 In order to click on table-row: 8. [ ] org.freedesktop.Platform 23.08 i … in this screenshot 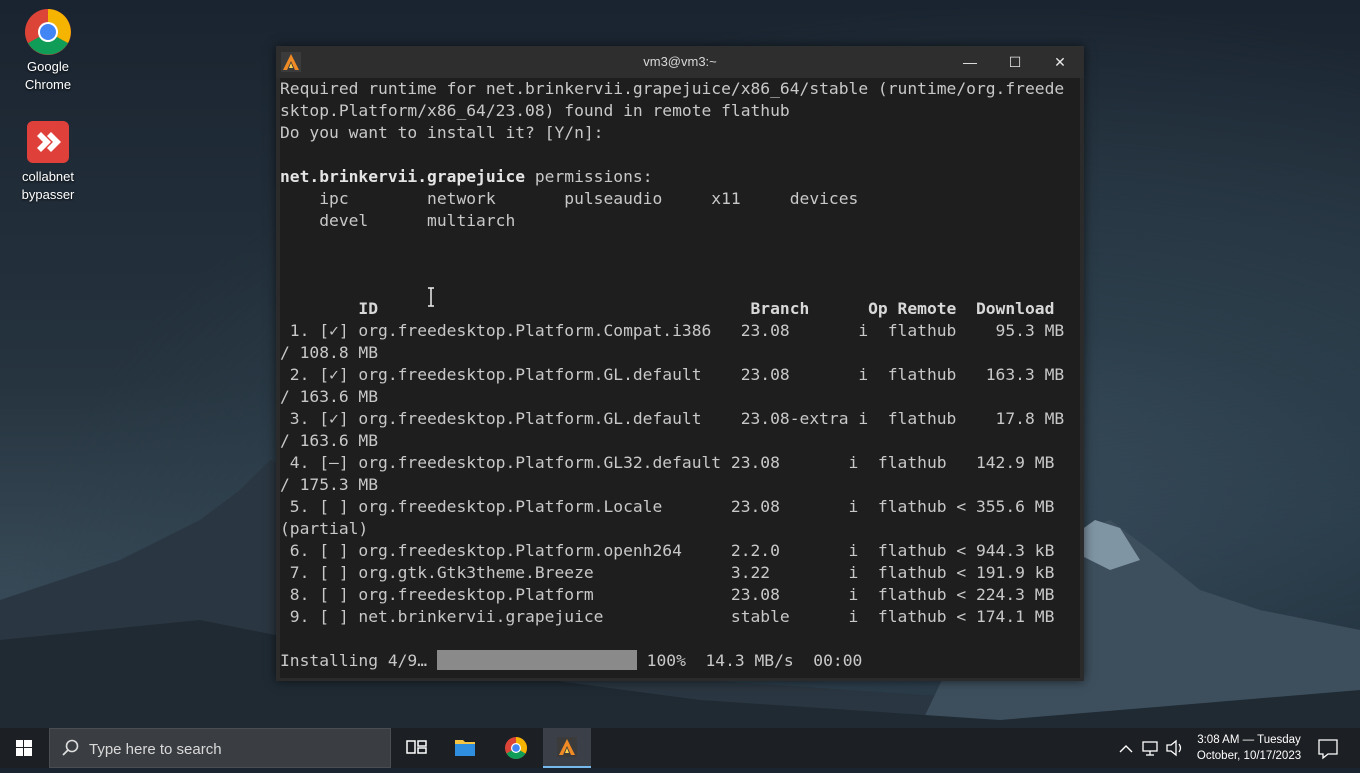, I will do `click(667, 594)`.